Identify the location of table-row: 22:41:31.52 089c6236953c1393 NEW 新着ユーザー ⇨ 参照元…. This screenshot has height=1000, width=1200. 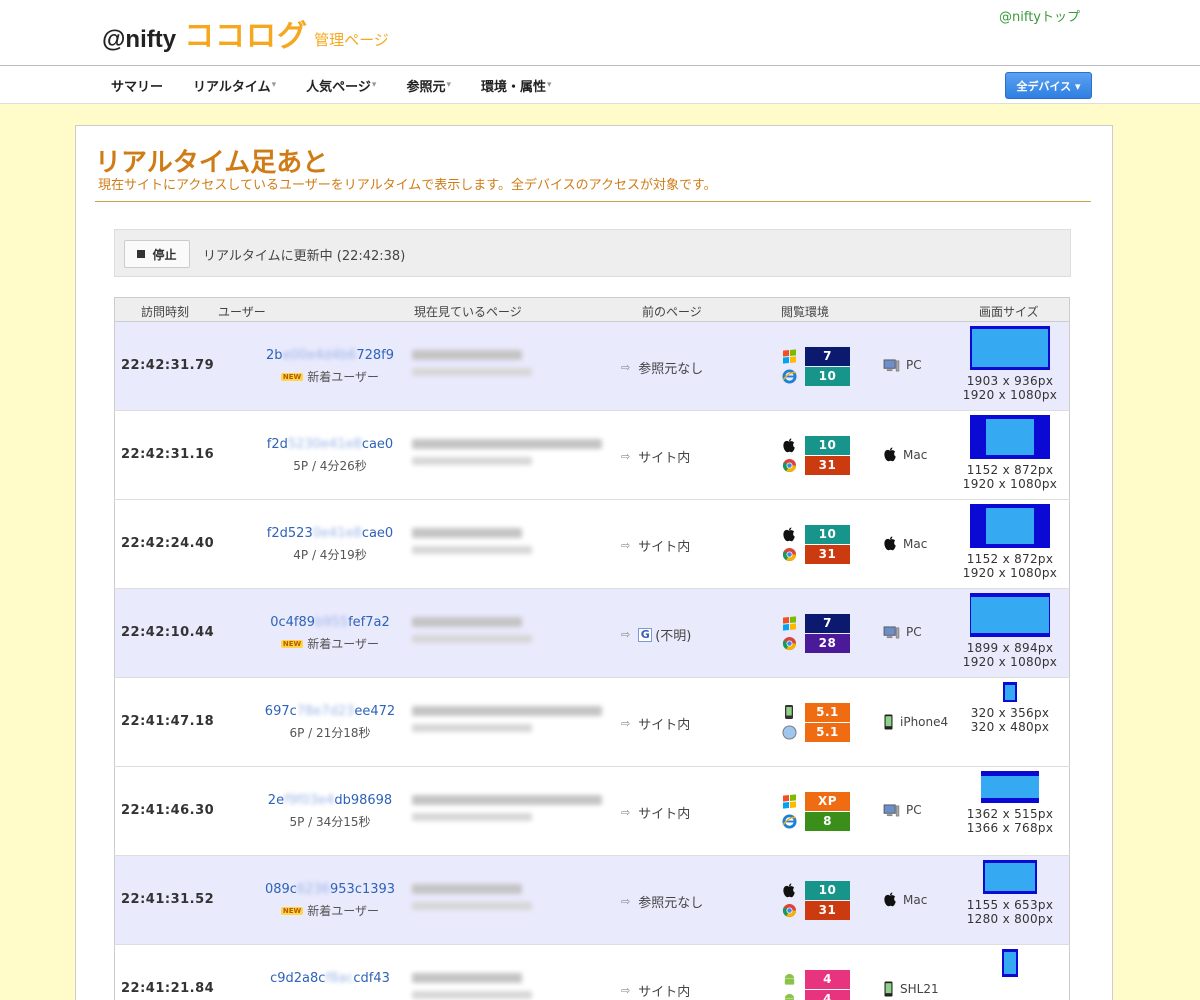
(592, 900).